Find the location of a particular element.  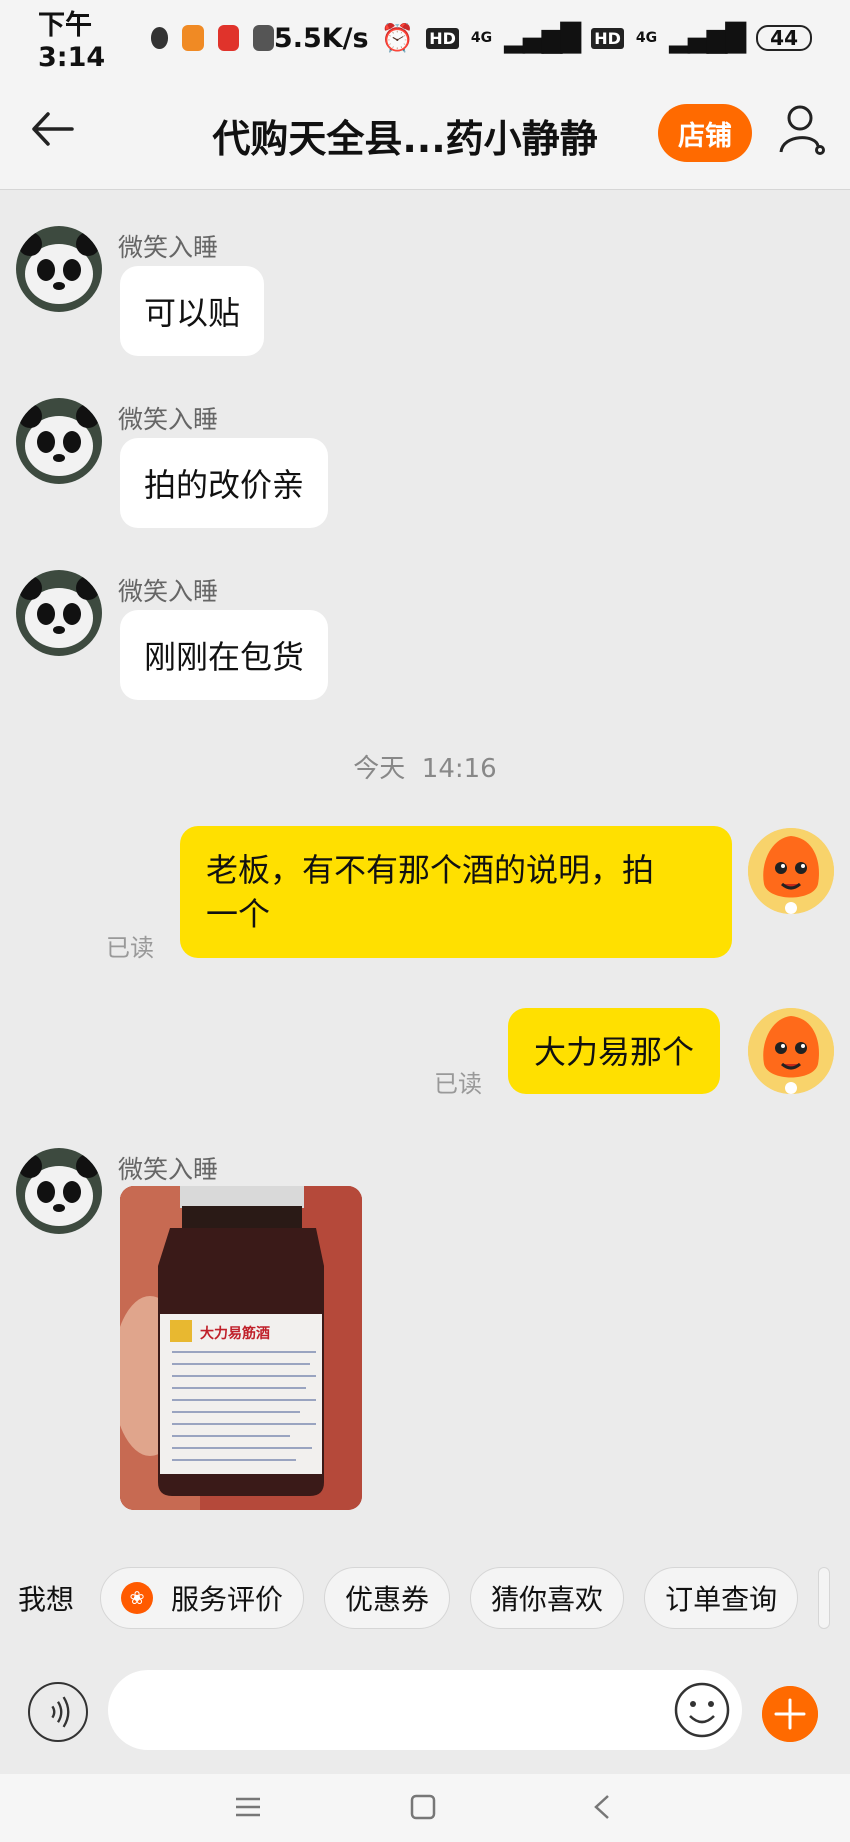

message-bubble: 拍的改价亲 is located at coordinates (224, 483).